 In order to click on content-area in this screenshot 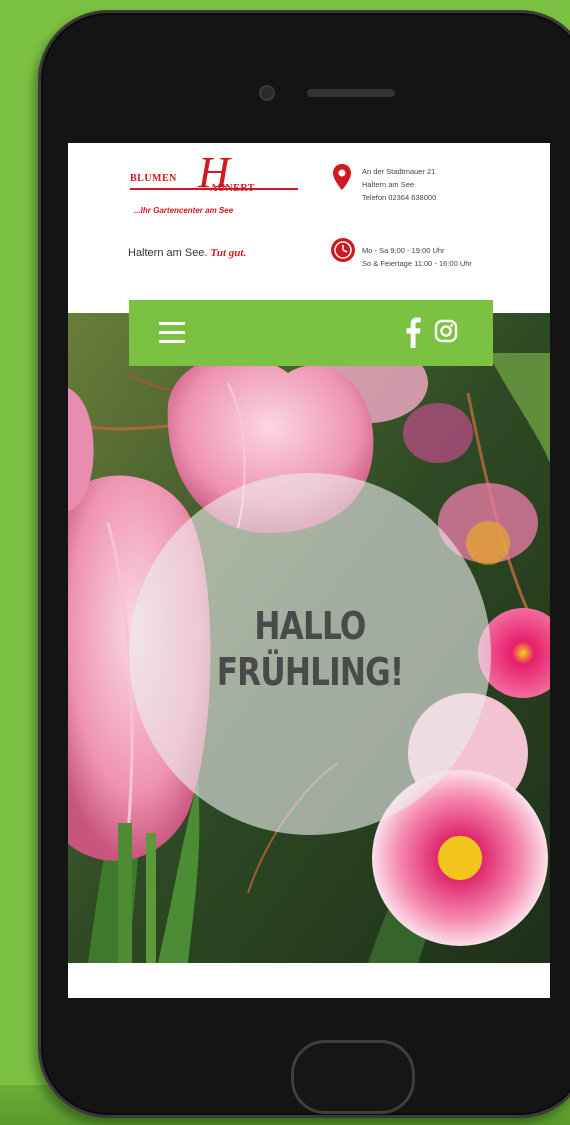, I will do `click(309, 980)`.